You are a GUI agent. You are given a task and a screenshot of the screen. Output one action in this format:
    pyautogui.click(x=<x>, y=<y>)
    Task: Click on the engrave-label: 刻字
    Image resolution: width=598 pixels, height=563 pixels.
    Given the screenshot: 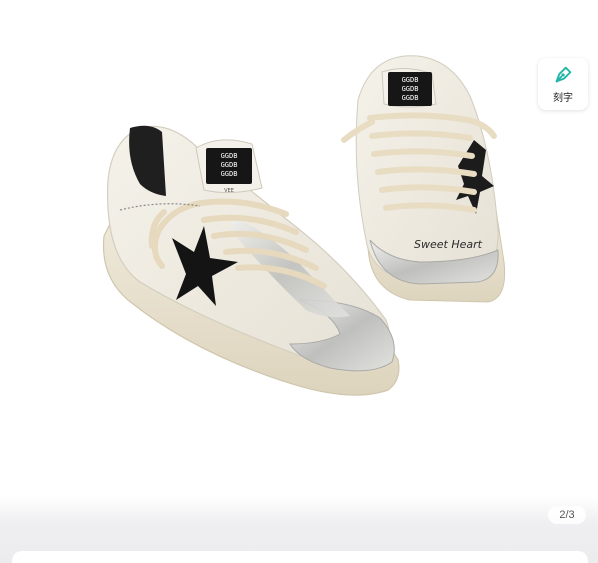 What is the action you would take?
    pyautogui.click(x=563, y=98)
    